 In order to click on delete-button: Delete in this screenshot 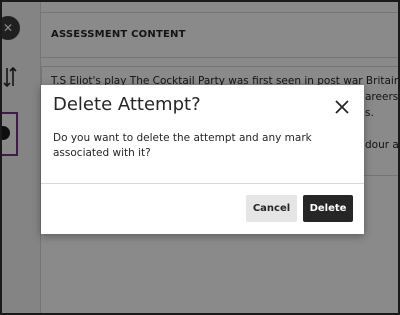, I will do `click(328, 208)`.